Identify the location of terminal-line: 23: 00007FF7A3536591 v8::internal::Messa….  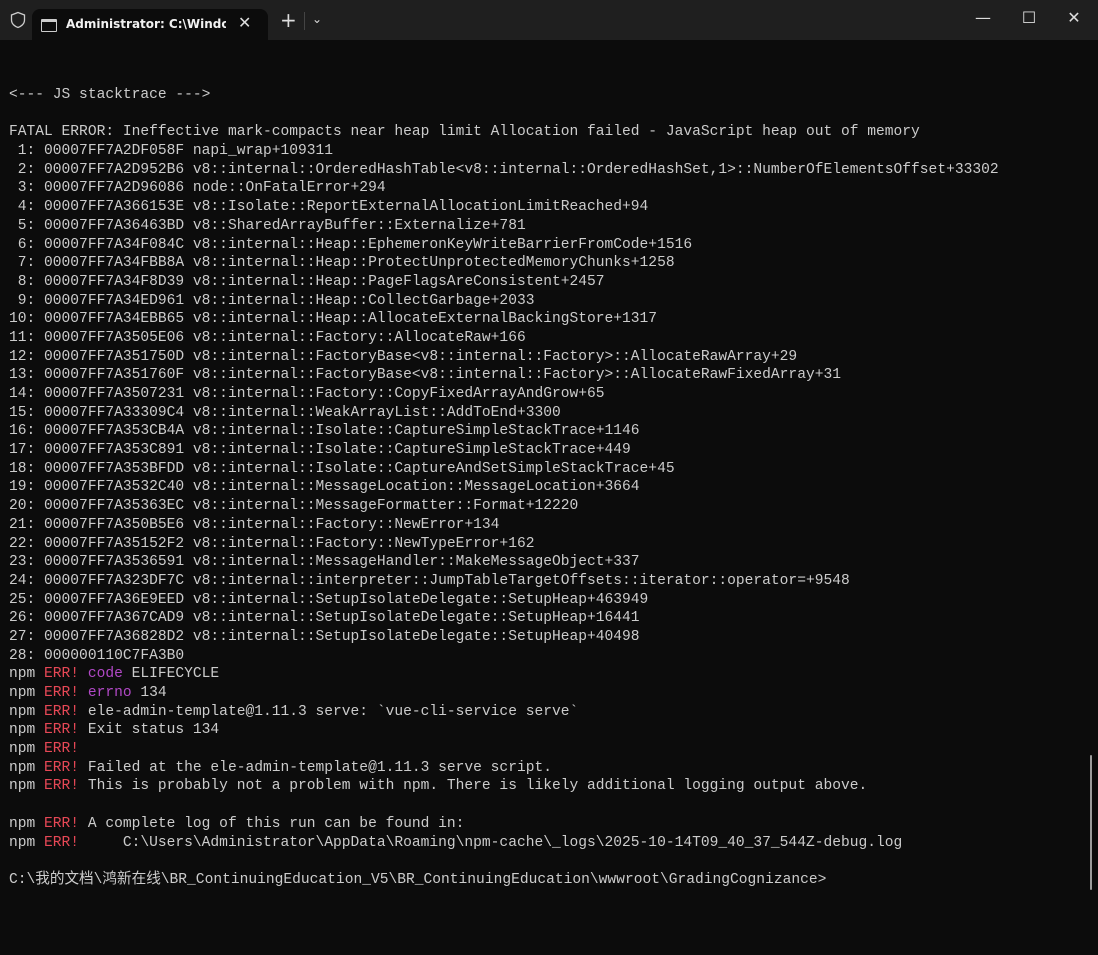
(544, 562).